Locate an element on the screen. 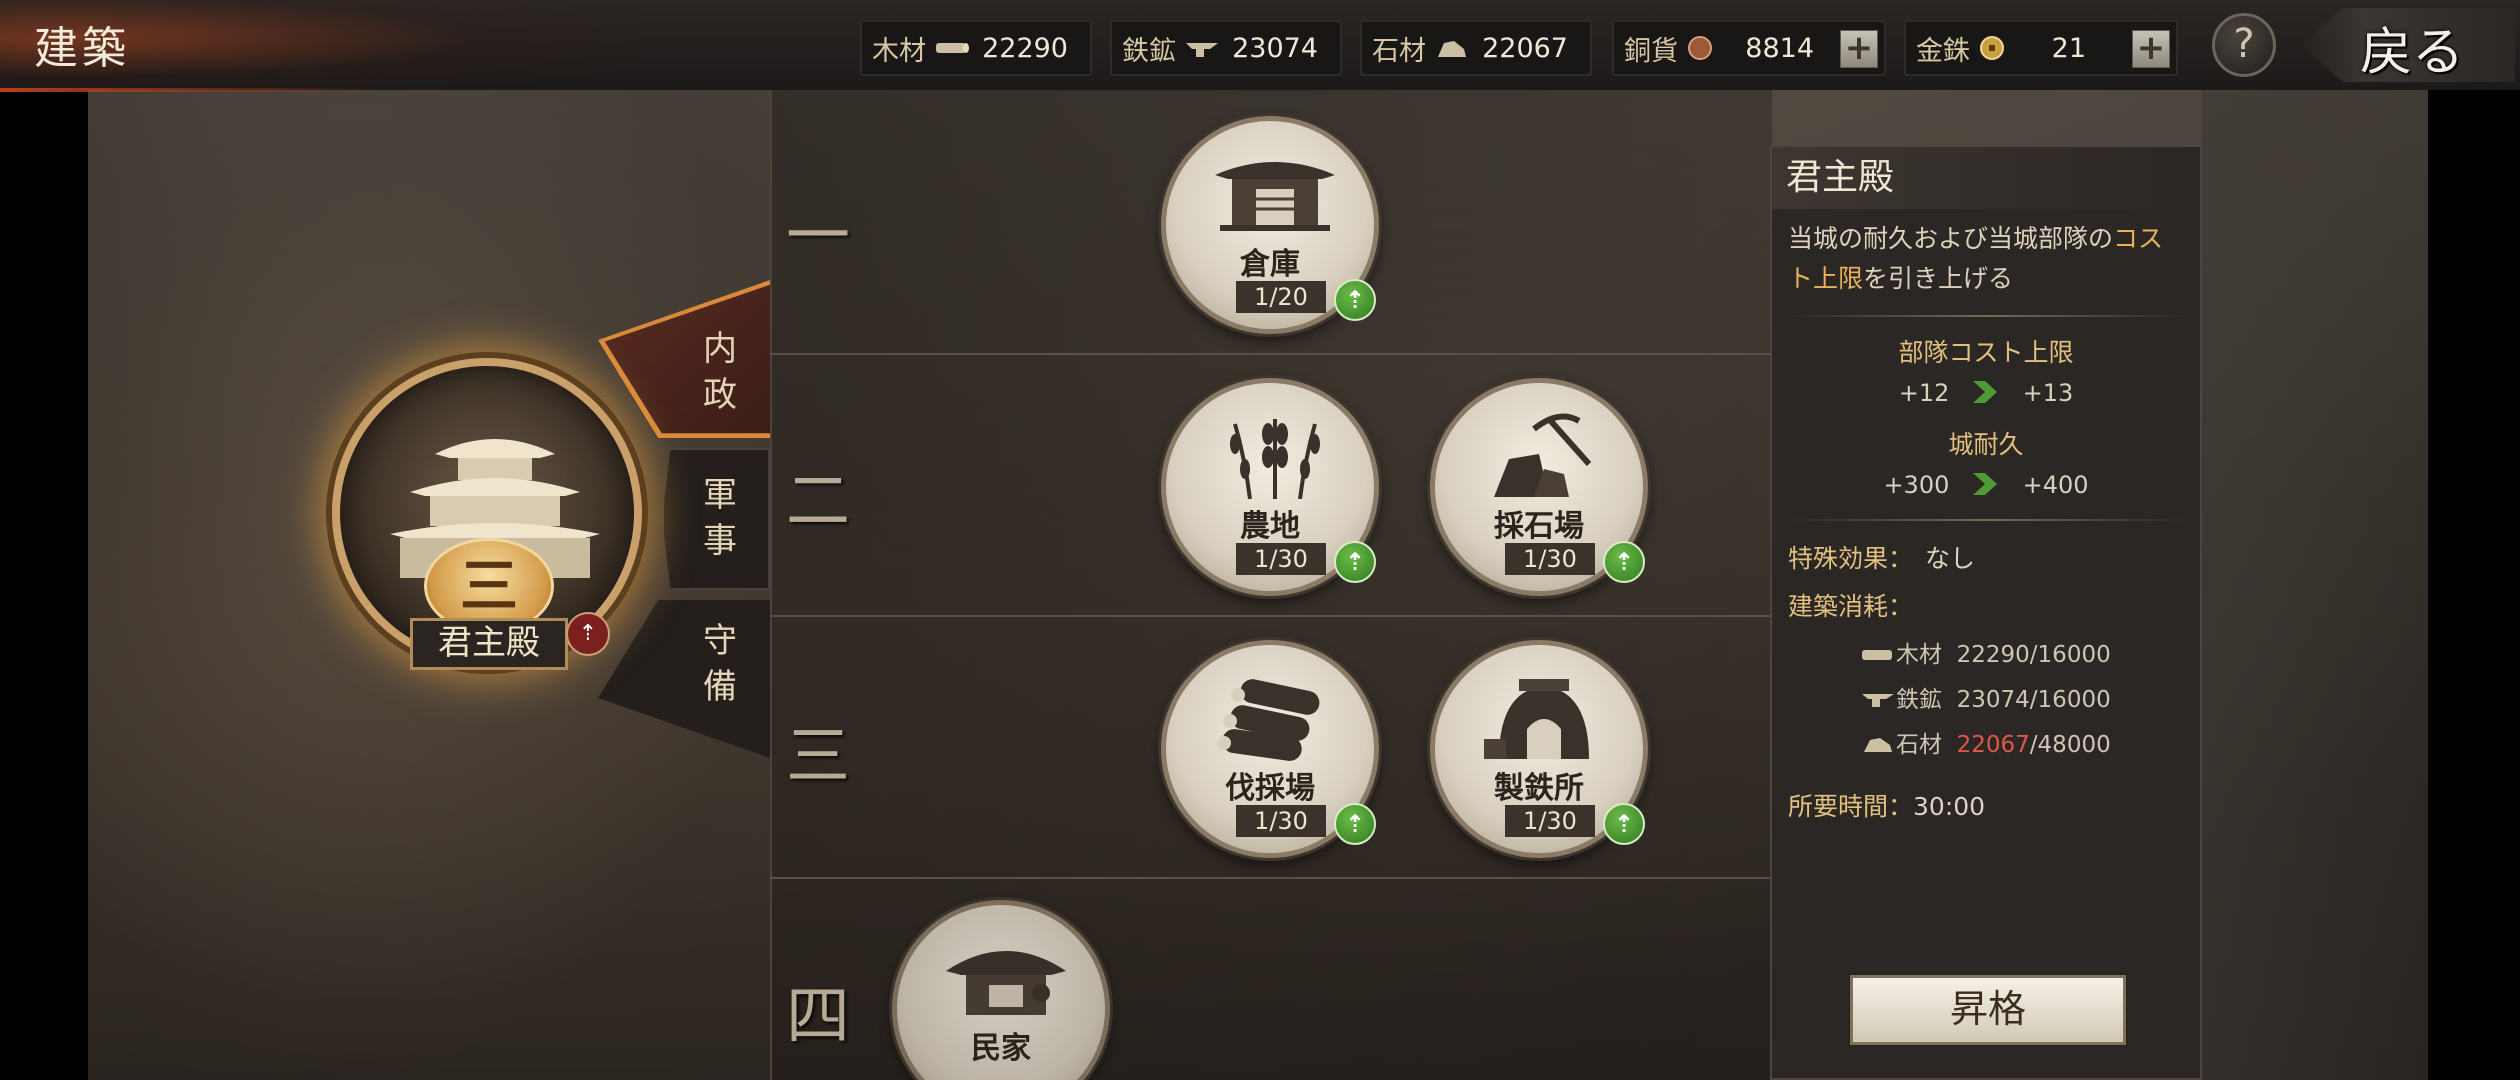 This screenshot has width=2520, height=1080. tab-shubi: 守備 is located at coordinates (684, 679).